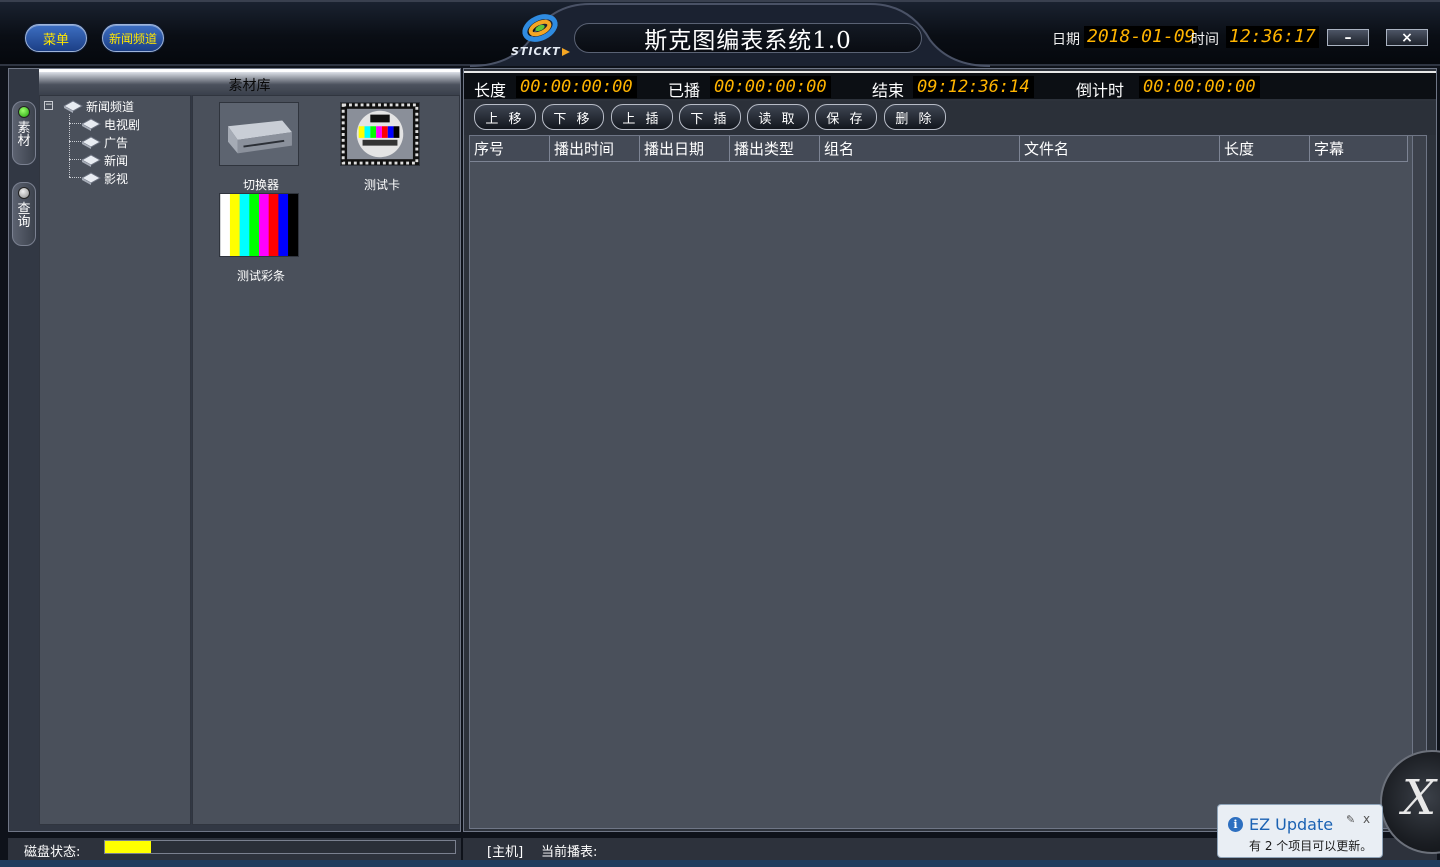 The height and width of the screenshot is (867, 1440). Describe the element at coordinates (778, 117) in the screenshot. I see `load-button: 读 取` at that location.